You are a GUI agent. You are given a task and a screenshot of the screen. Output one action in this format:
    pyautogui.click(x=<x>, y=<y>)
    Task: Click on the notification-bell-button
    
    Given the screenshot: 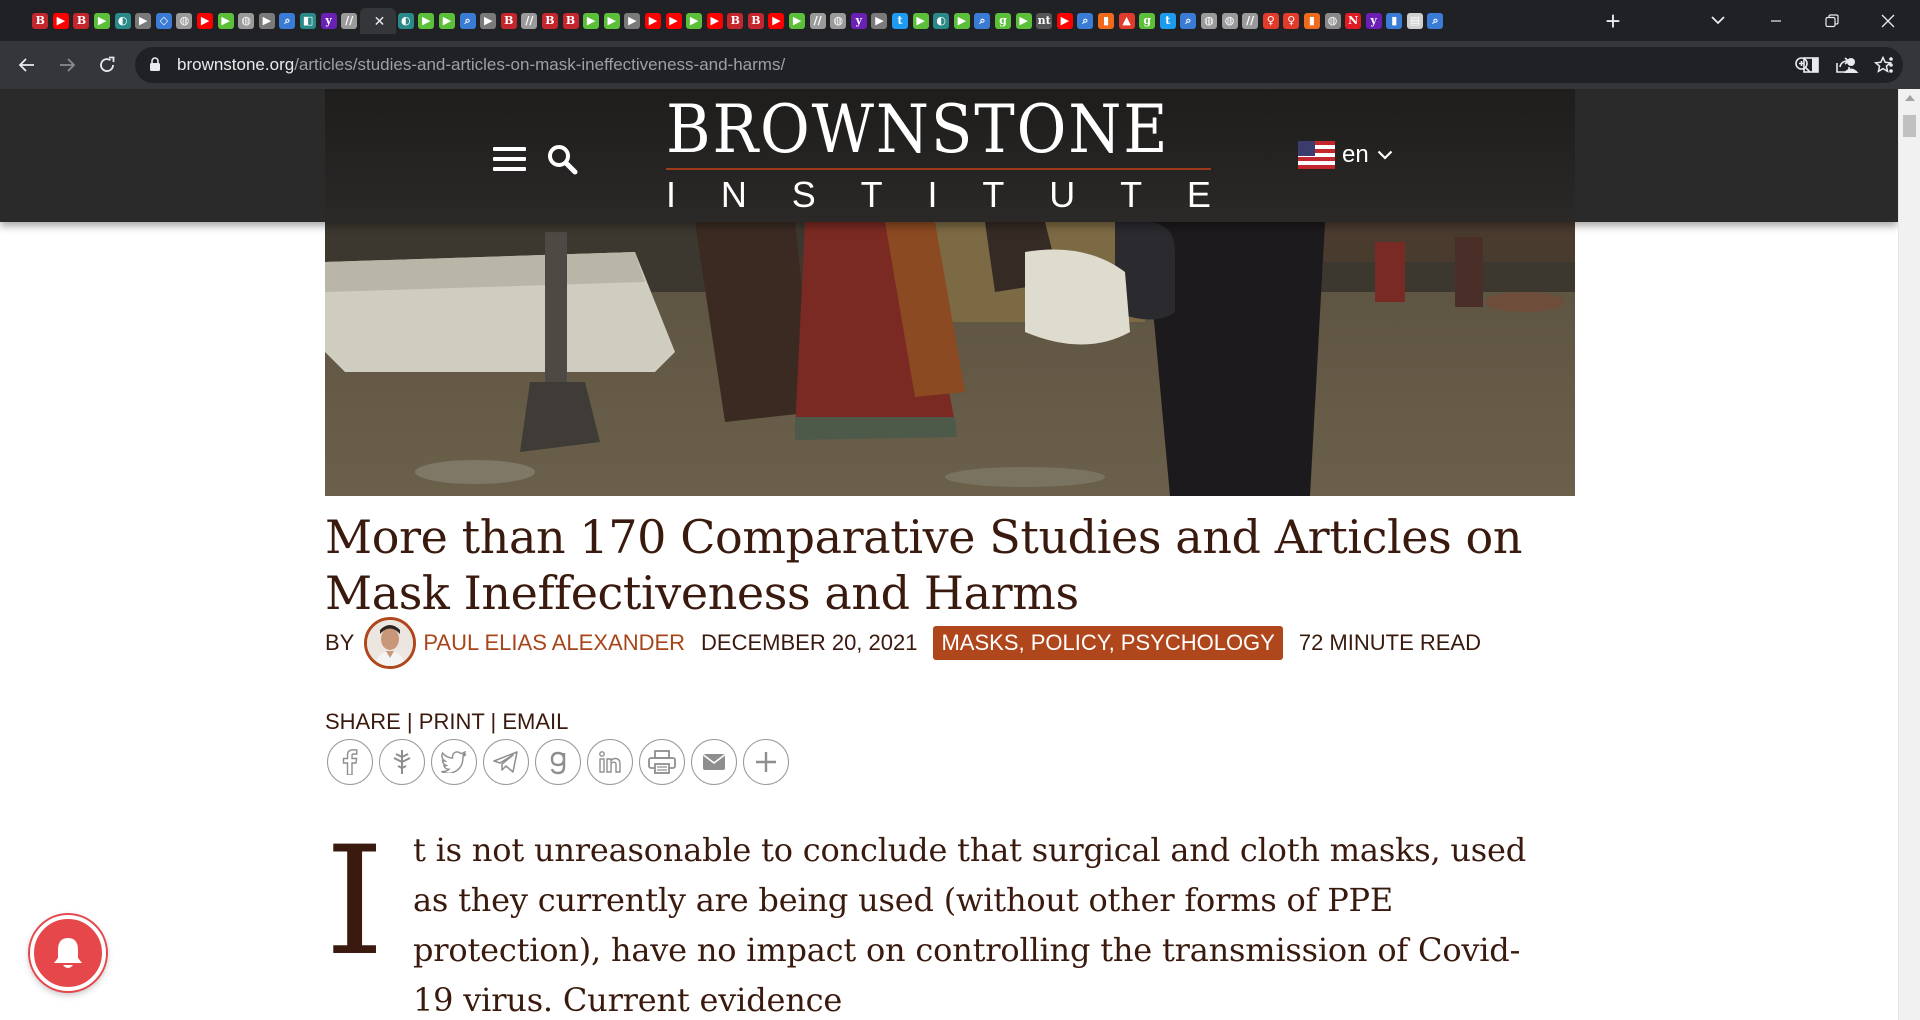 What is the action you would take?
    pyautogui.click(x=68, y=953)
    